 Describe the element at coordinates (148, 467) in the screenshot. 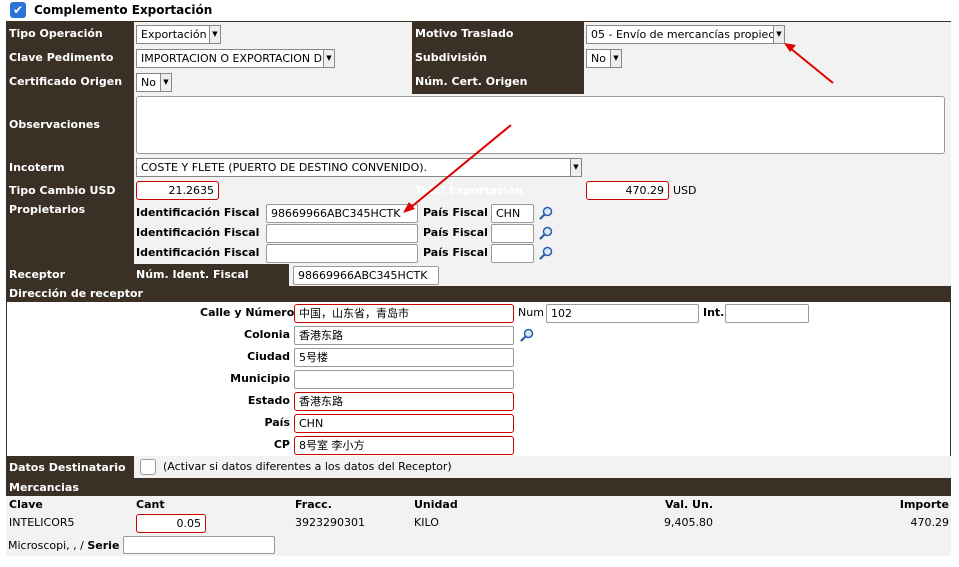

I see `destinatario-checkbox` at that location.